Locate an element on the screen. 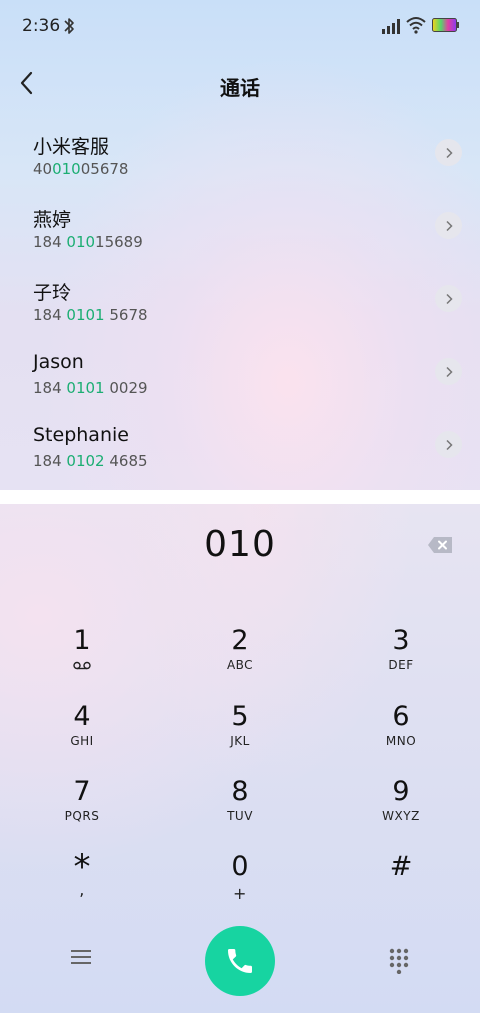  wifi-icon is located at coordinates (416, 25).